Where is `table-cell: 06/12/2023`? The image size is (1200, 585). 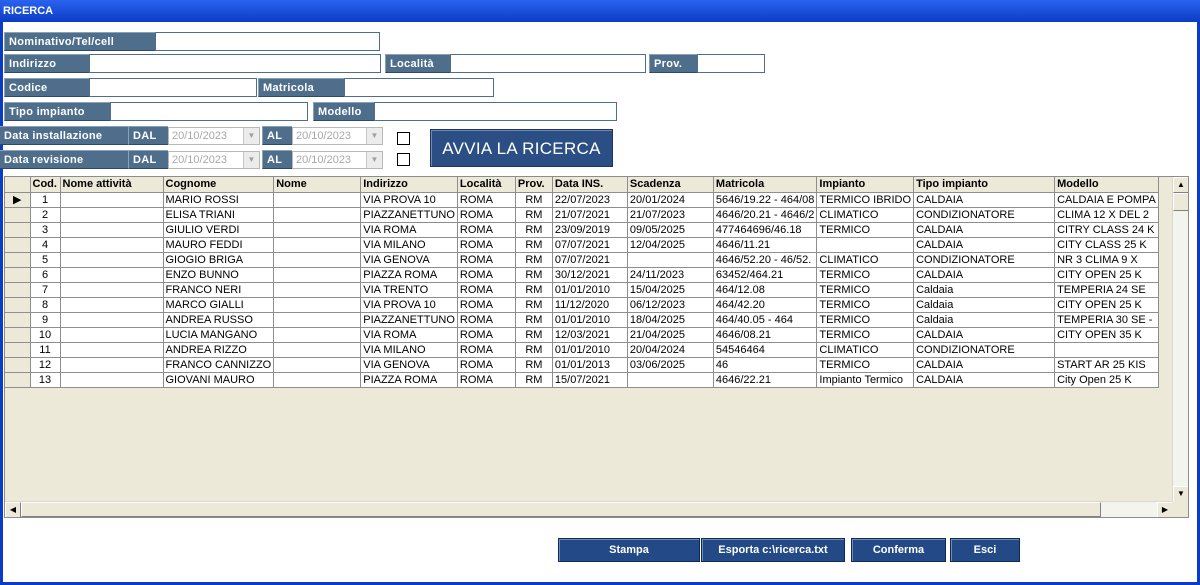
table-cell: 06/12/2023 is located at coordinates (670, 305).